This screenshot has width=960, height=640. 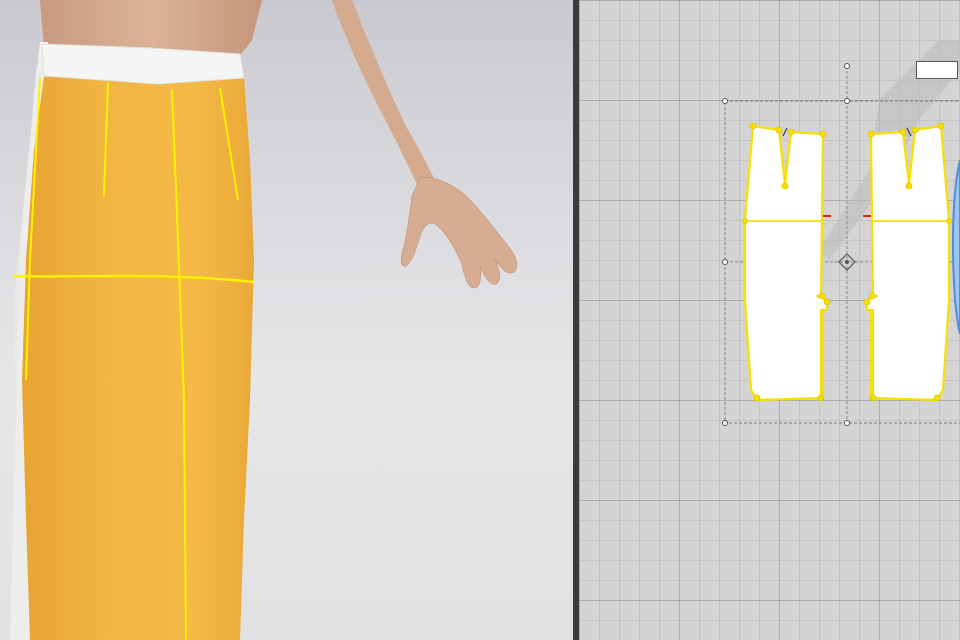 What do you see at coordinates (384, 95) in the screenshot?
I see `avatar-arm` at bounding box center [384, 95].